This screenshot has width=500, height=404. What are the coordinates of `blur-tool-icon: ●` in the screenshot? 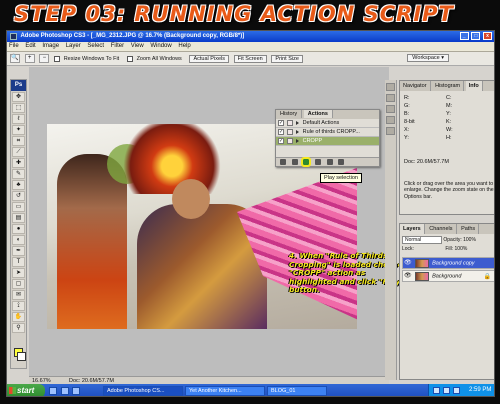 It's located at (18, 229).